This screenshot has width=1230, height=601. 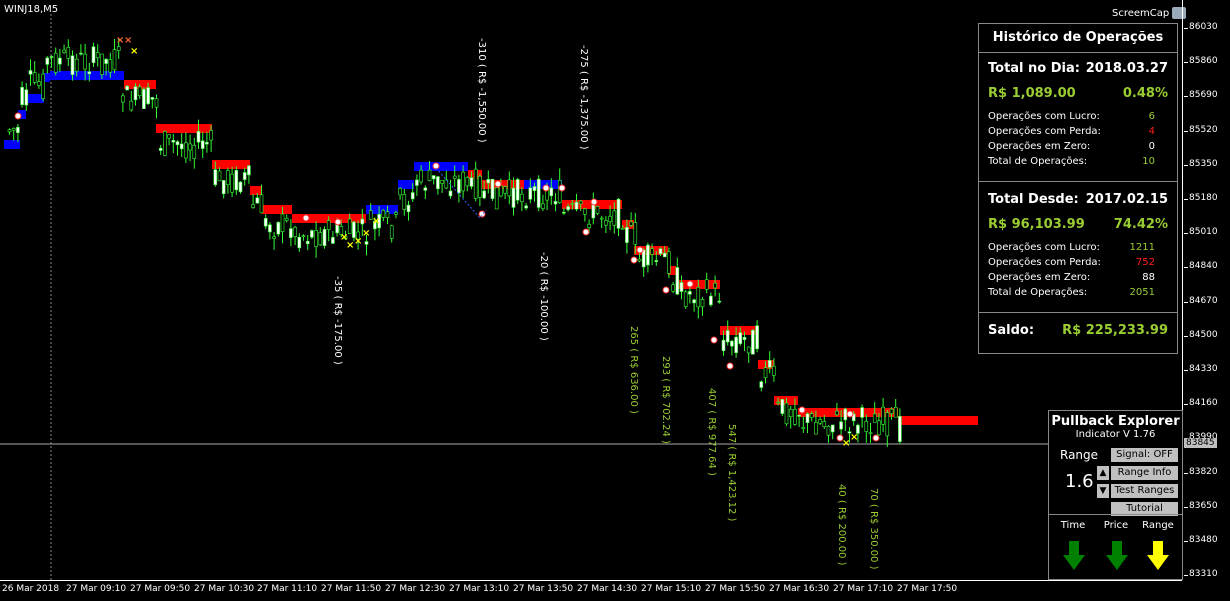 What do you see at coordinates (1115, 330) in the screenshot?
I see `saldo-value: R$ 225,233.99` at bounding box center [1115, 330].